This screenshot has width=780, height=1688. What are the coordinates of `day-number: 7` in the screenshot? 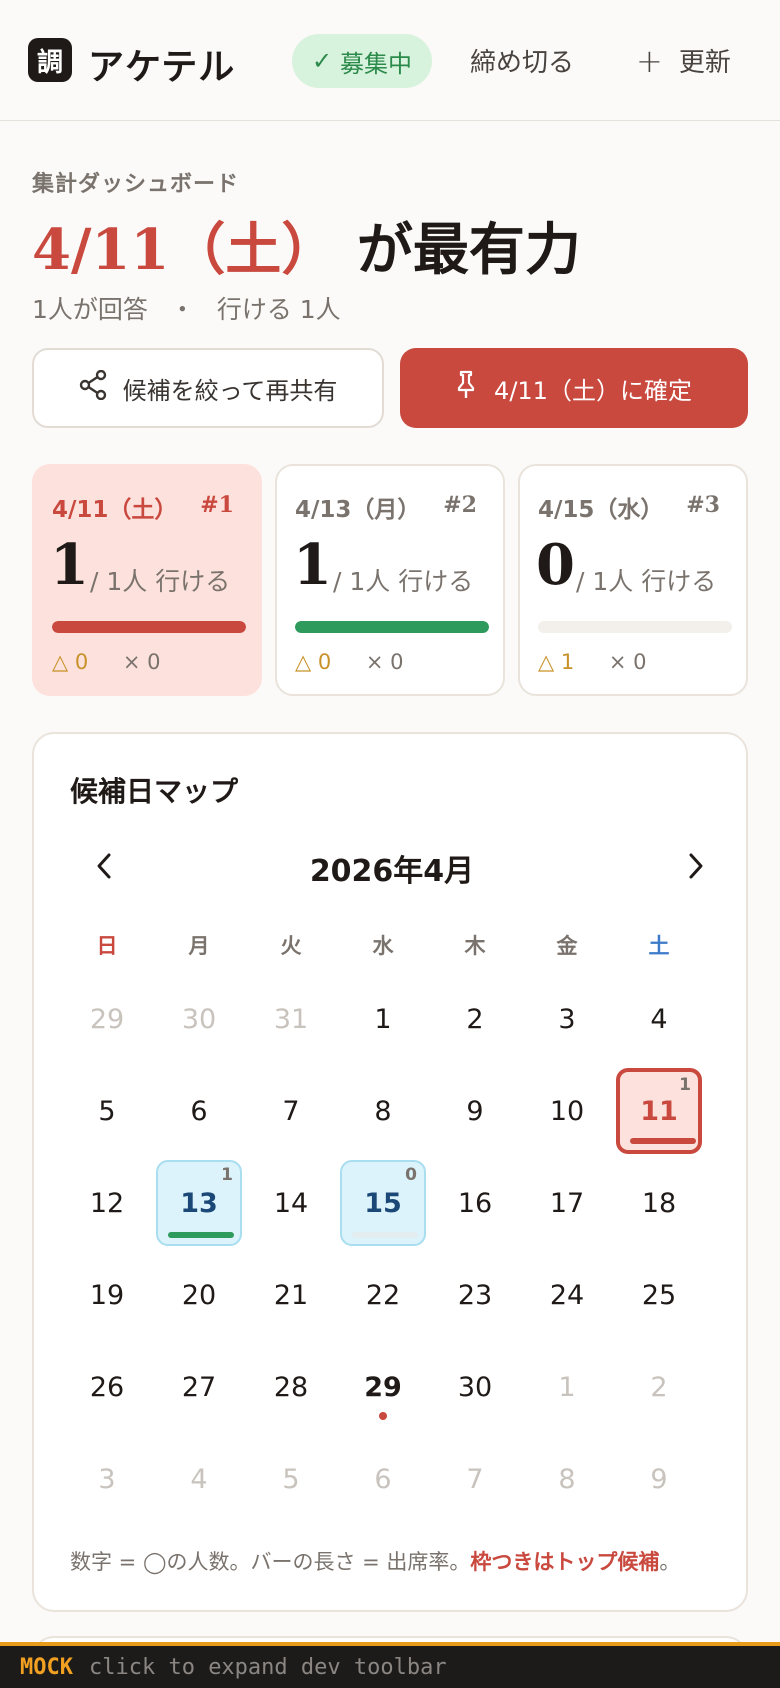 It's located at (291, 1111).